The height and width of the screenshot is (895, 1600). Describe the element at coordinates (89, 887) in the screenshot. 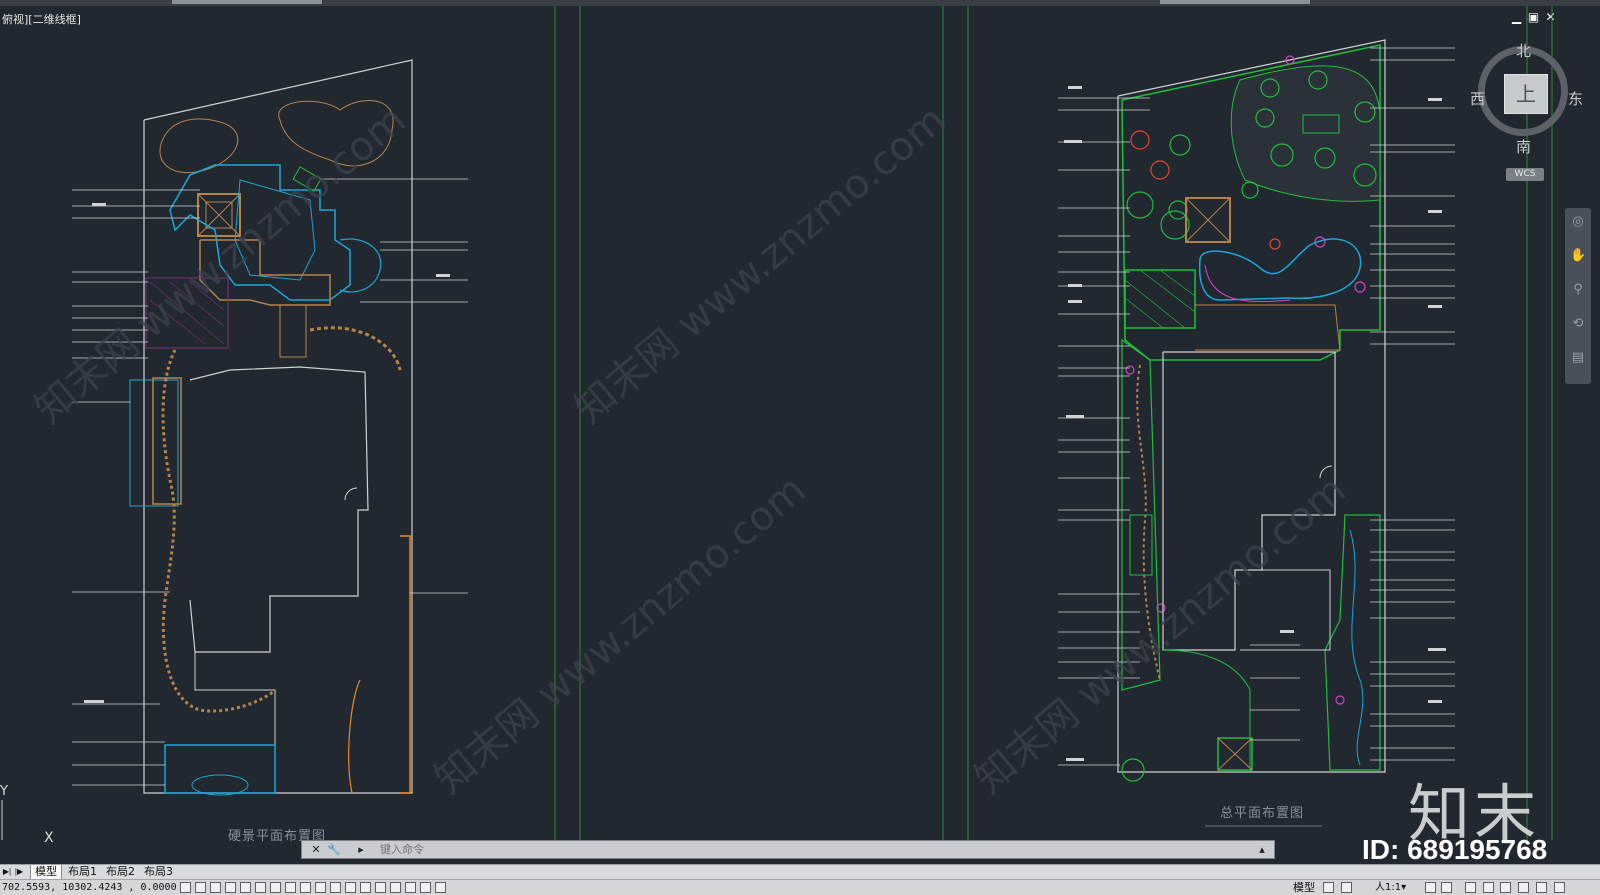

I see `cursor-coordinates: 702.5593, 10302.4243 , 0.0000` at that location.